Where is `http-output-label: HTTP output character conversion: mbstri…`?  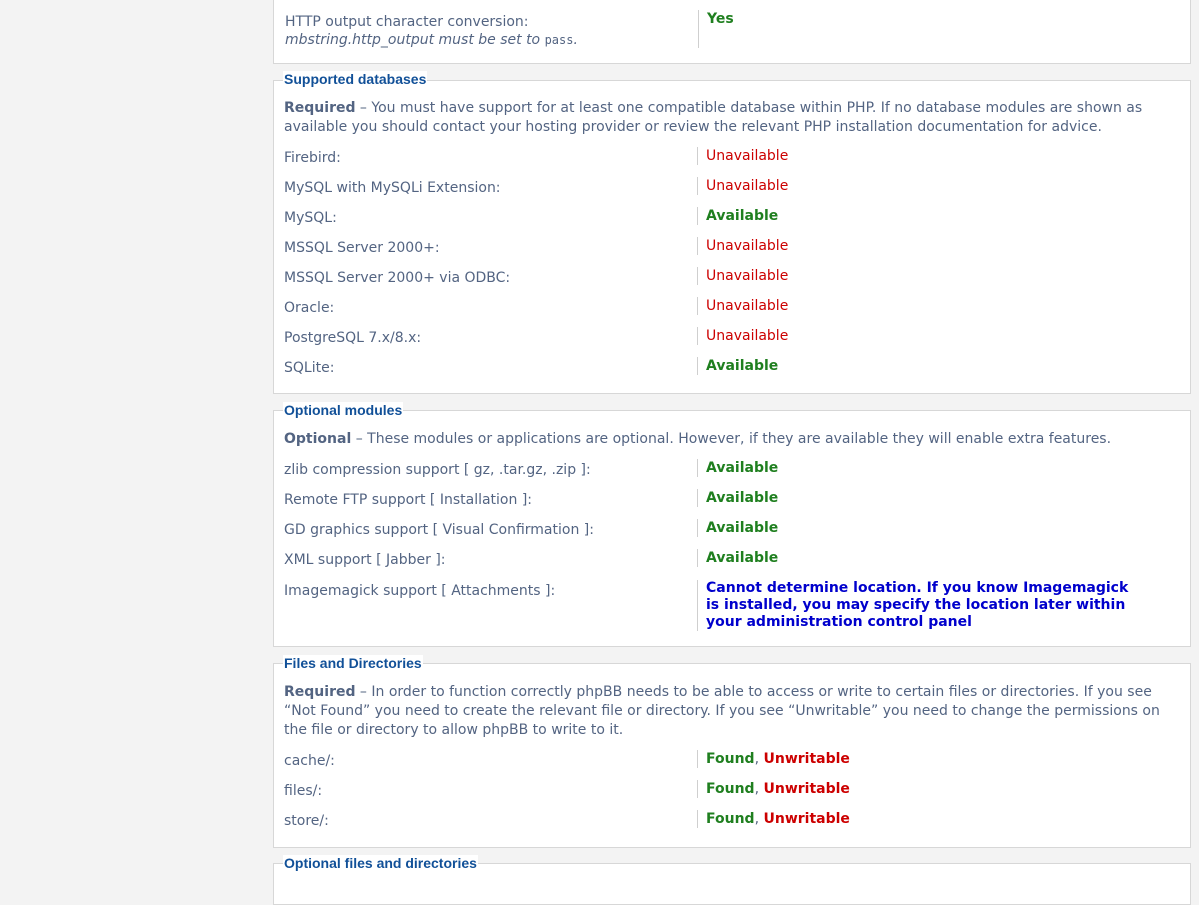 http-output-label: HTTP output character conversion: mbstri… is located at coordinates (431, 31).